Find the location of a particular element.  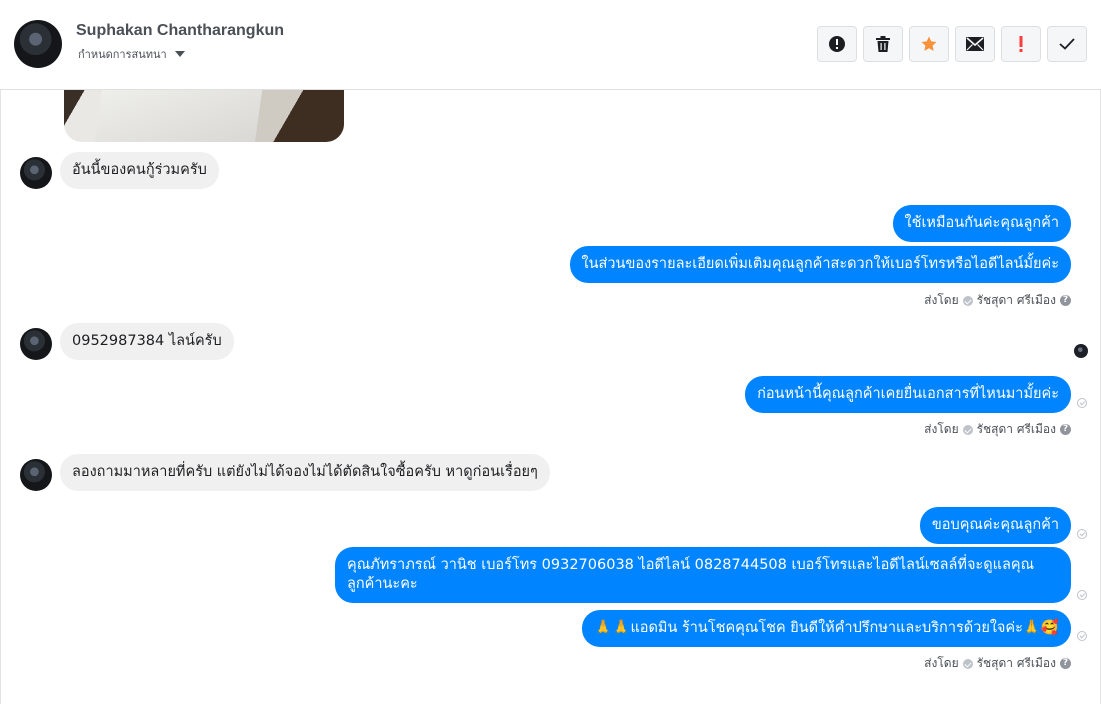

important-button is located at coordinates (1021, 44).